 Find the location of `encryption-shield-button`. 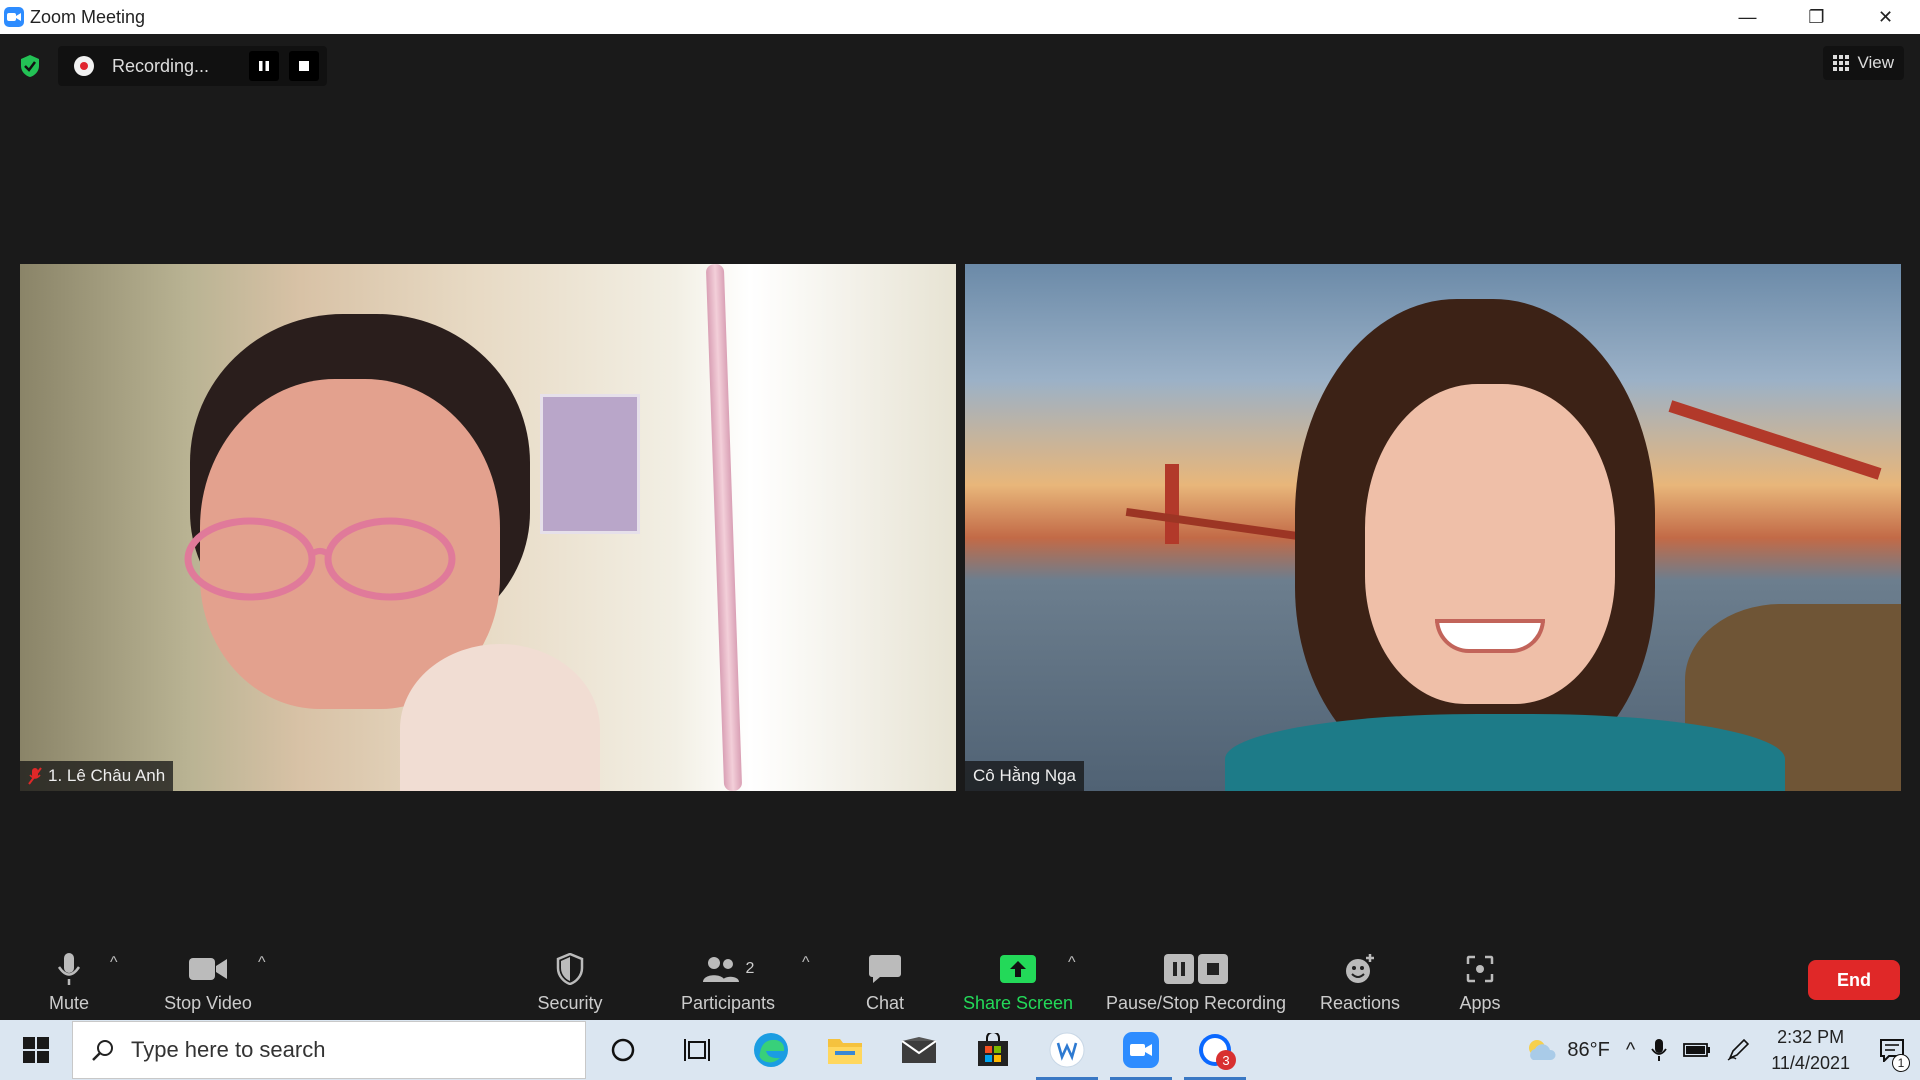

encryption-shield-button is located at coordinates (30, 66).